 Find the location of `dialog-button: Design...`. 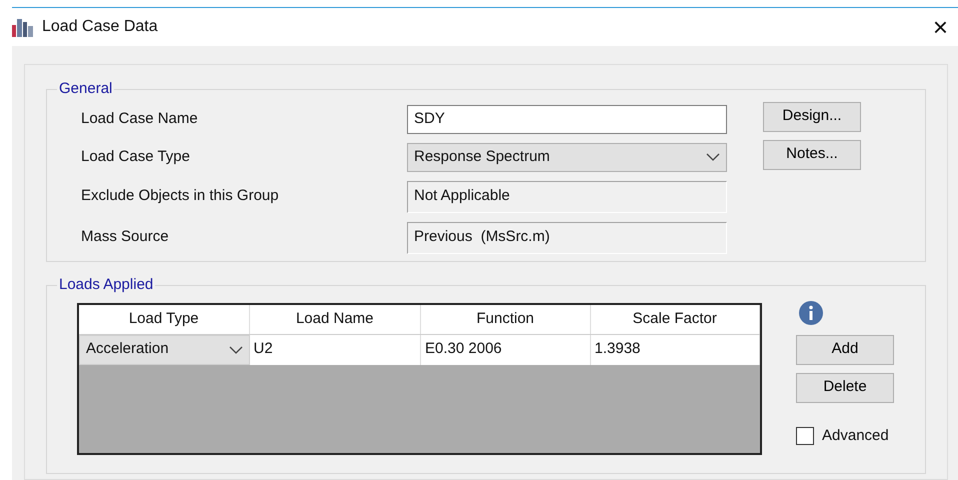

dialog-button: Design... is located at coordinates (812, 117).